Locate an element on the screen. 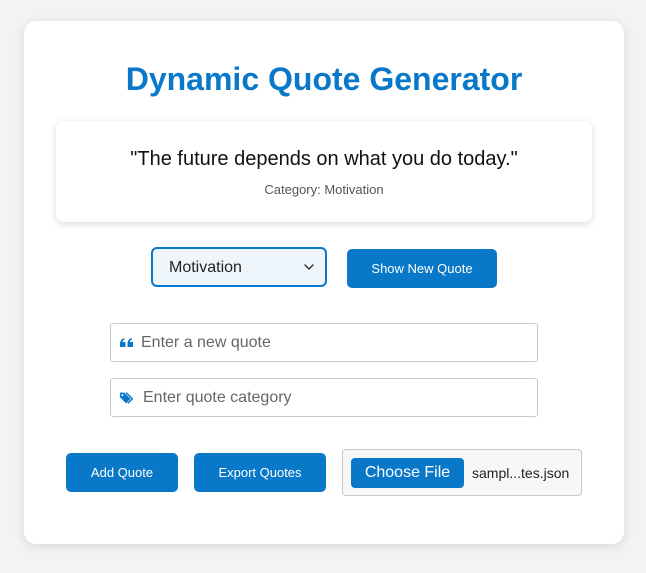  tags-icon is located at coordinates (126, 398).